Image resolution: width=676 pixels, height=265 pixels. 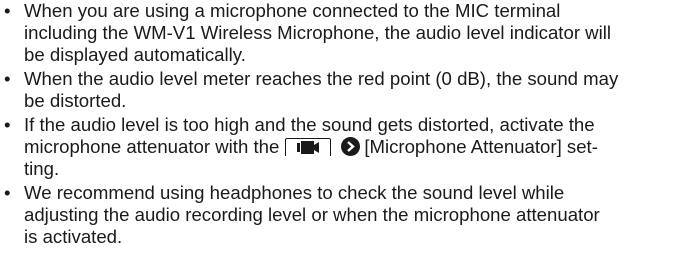 What do you see at coordinates (481, 146) in the screenshot?
I see `note-text: [Microphone Attenuator] set-` at bounding box center [481, 146].